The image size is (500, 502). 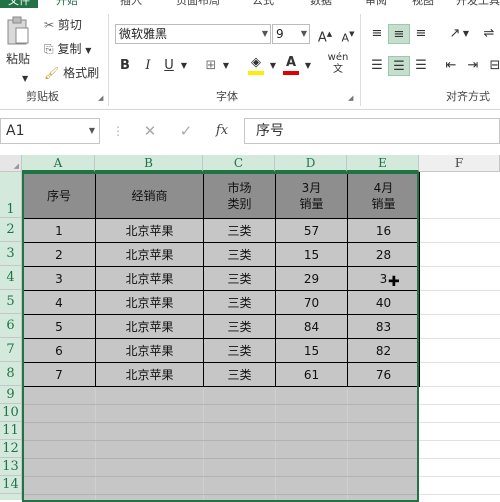 I want to click on italic-button: I, so click(x=148, y=66).